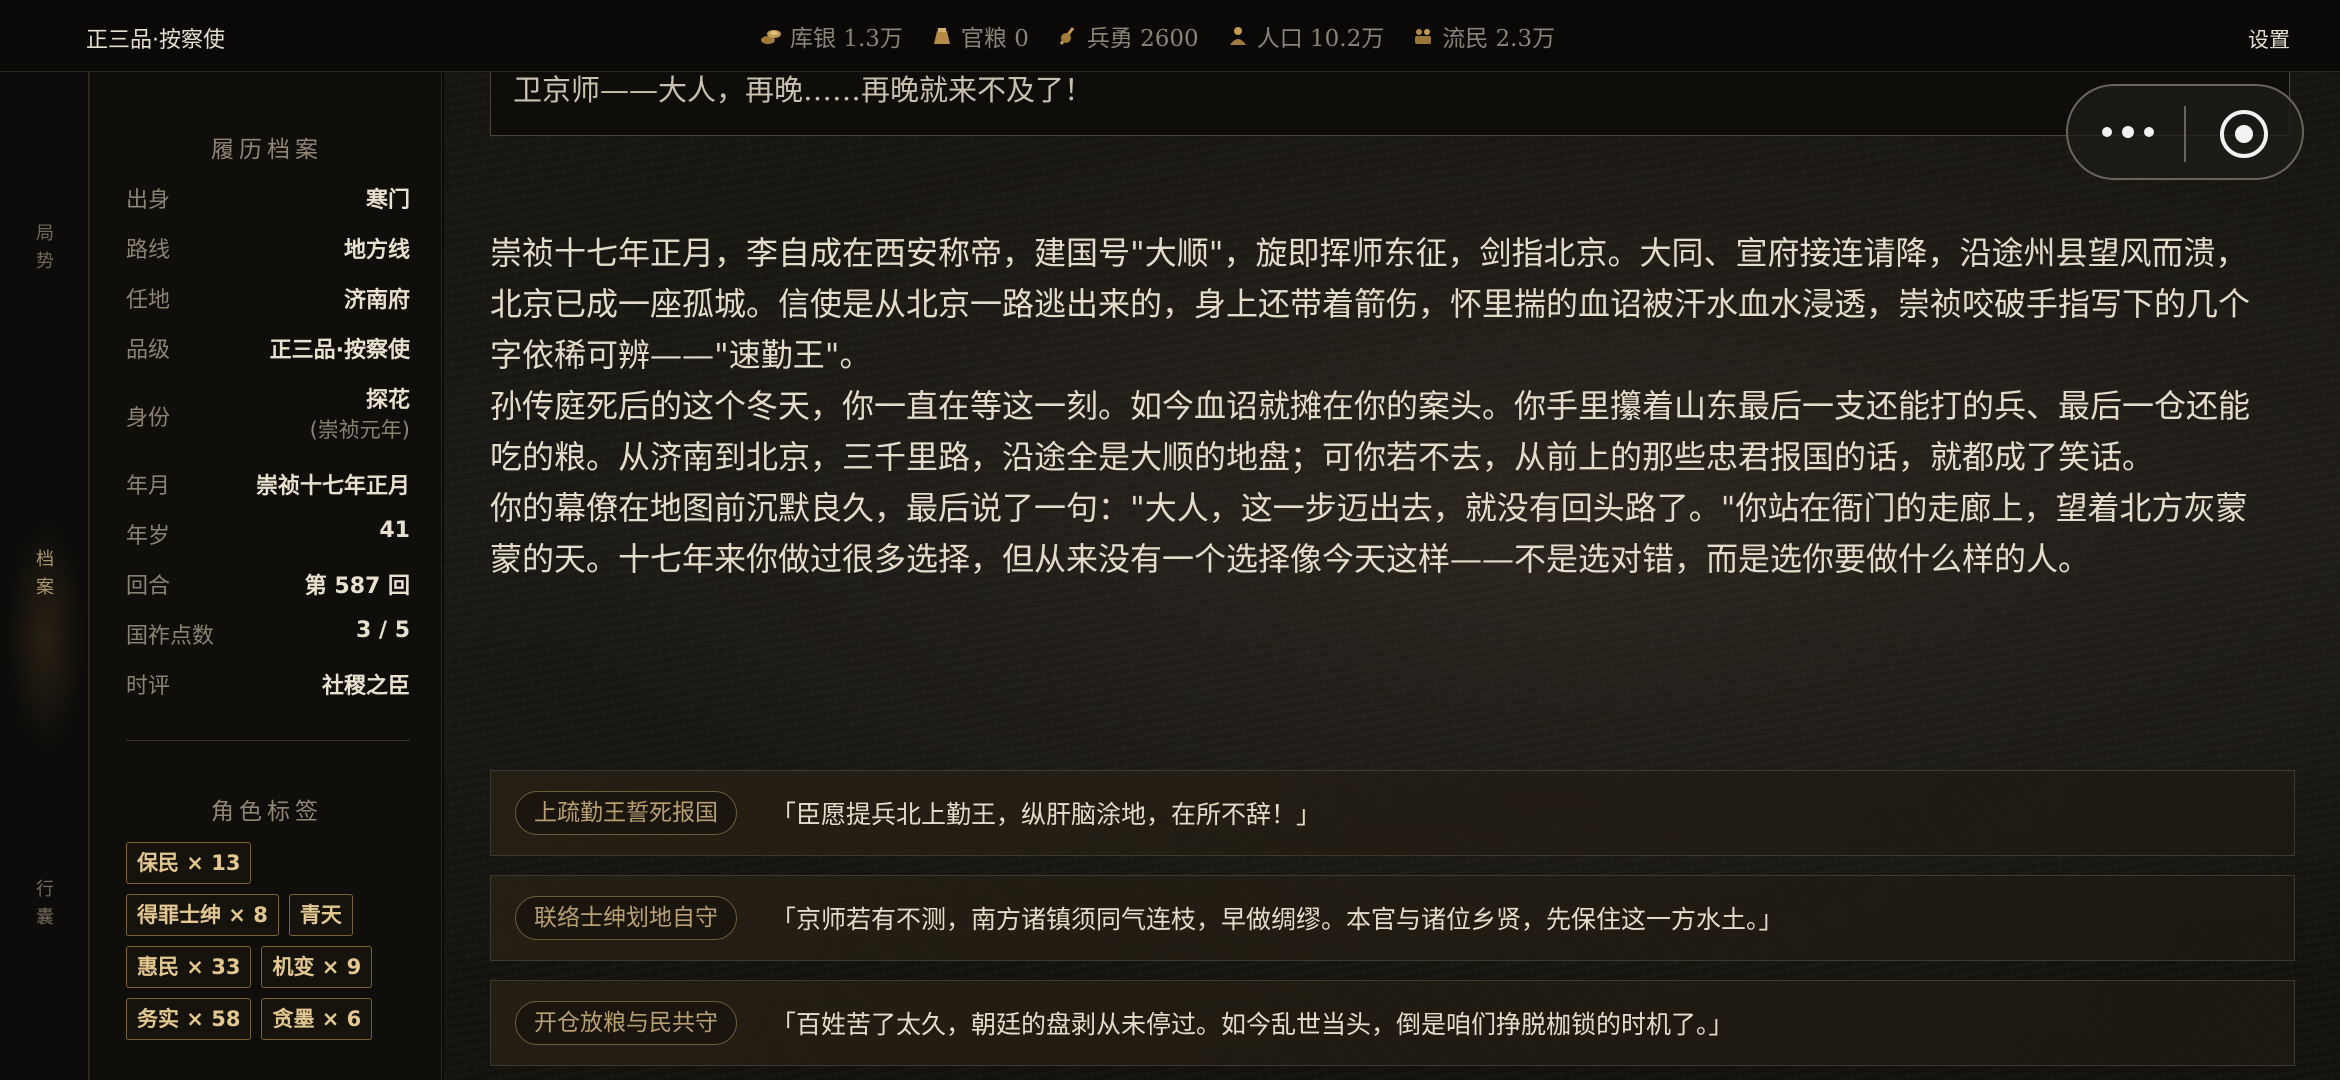  What do you see at coordinates (846, 39) in the screenshot?
I see `resource-label: 库银 1.3万` at bounding box center [846, 39].